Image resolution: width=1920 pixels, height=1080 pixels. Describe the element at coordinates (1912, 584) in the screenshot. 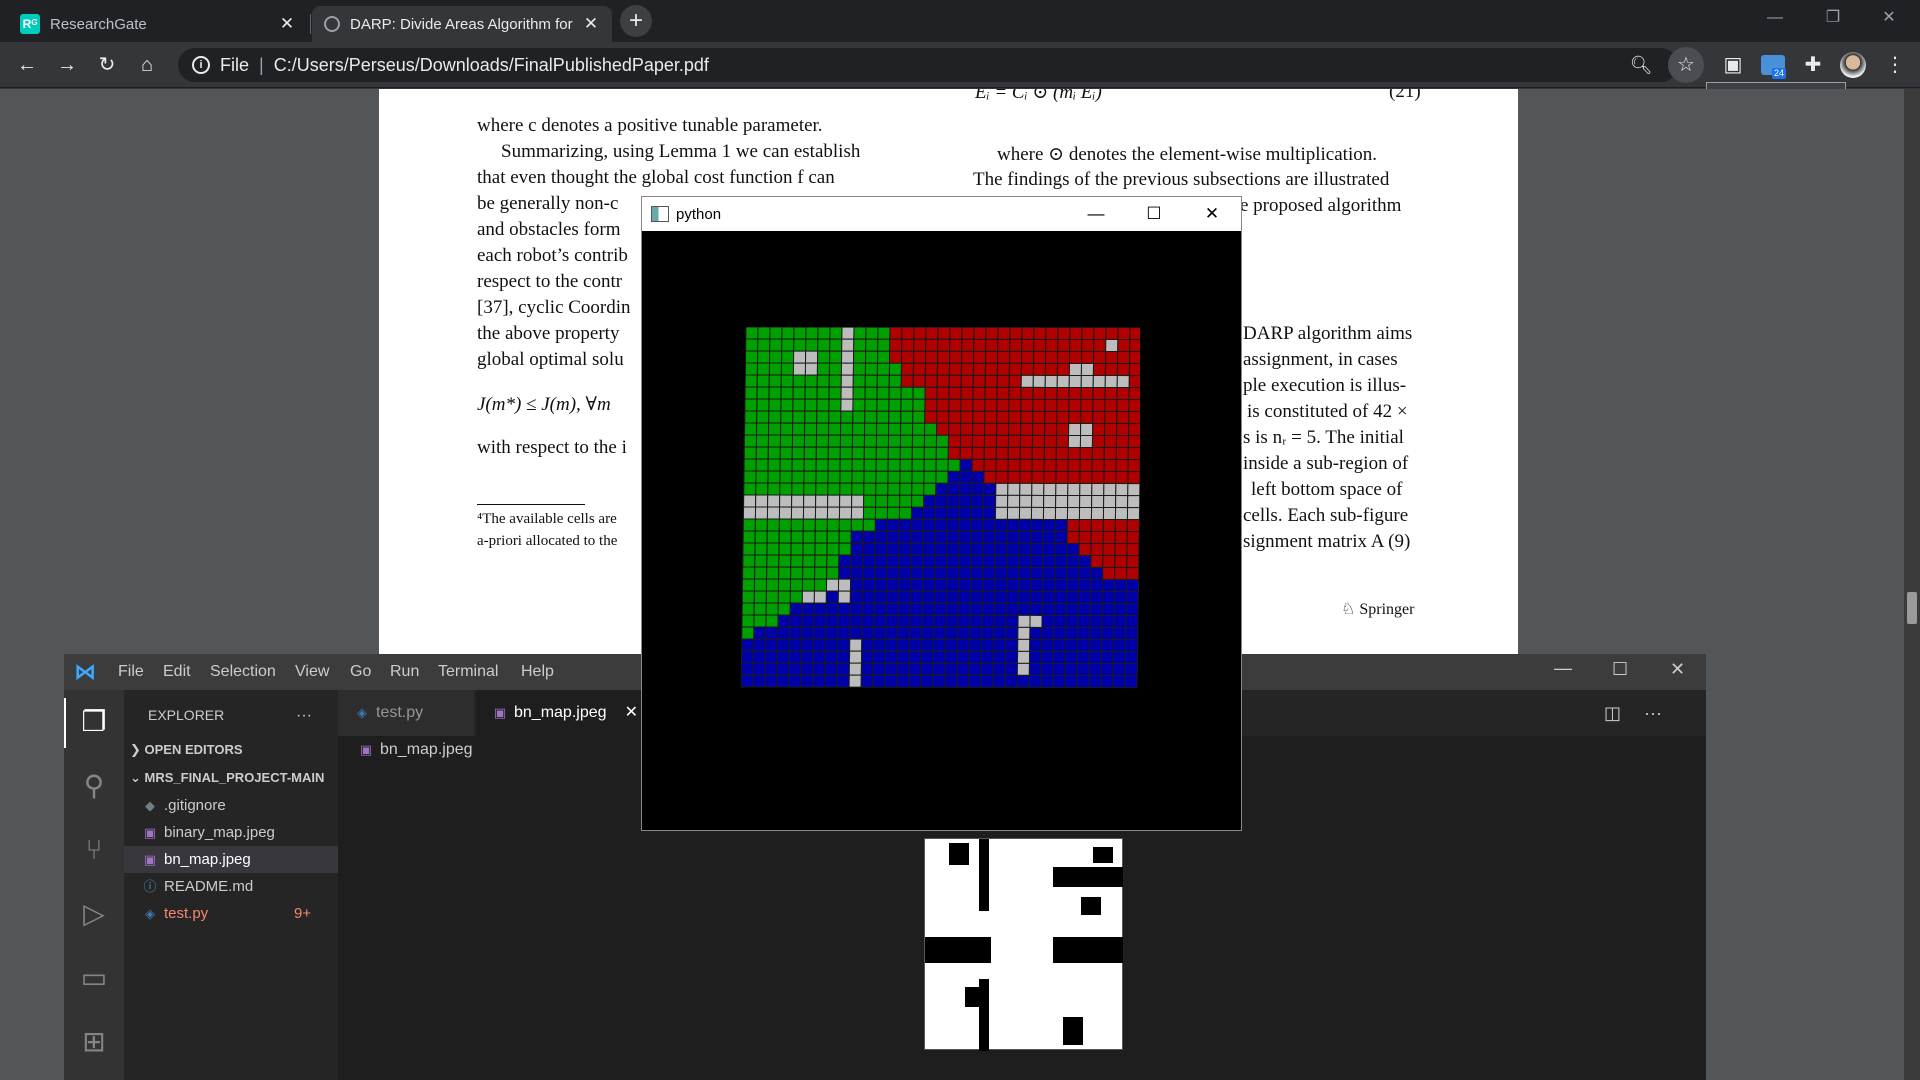

I see `pdf-scrollbar` at that location.